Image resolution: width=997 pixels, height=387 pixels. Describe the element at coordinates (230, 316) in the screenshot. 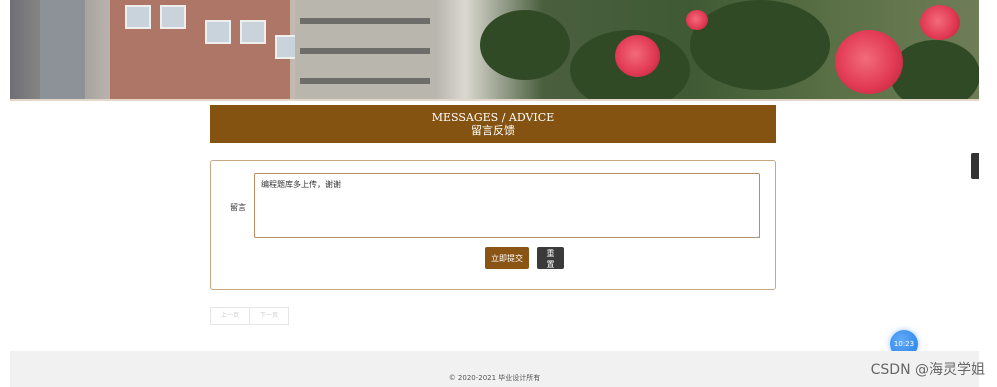

I see `prev-page-button: 上一页` at that location.